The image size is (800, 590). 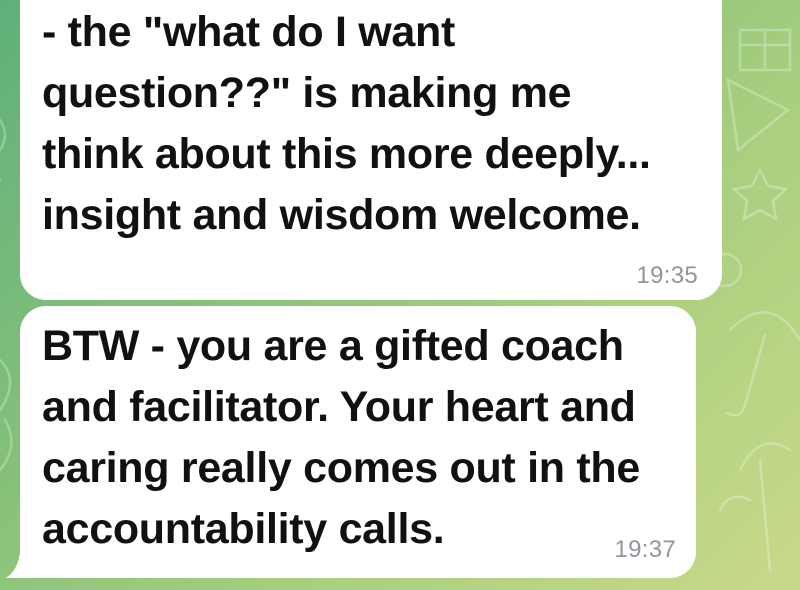 What do you see at coordinates (6, 415) in the screenshot?
I see `leaf-doodle-icon` at bounding box center [6, 415].